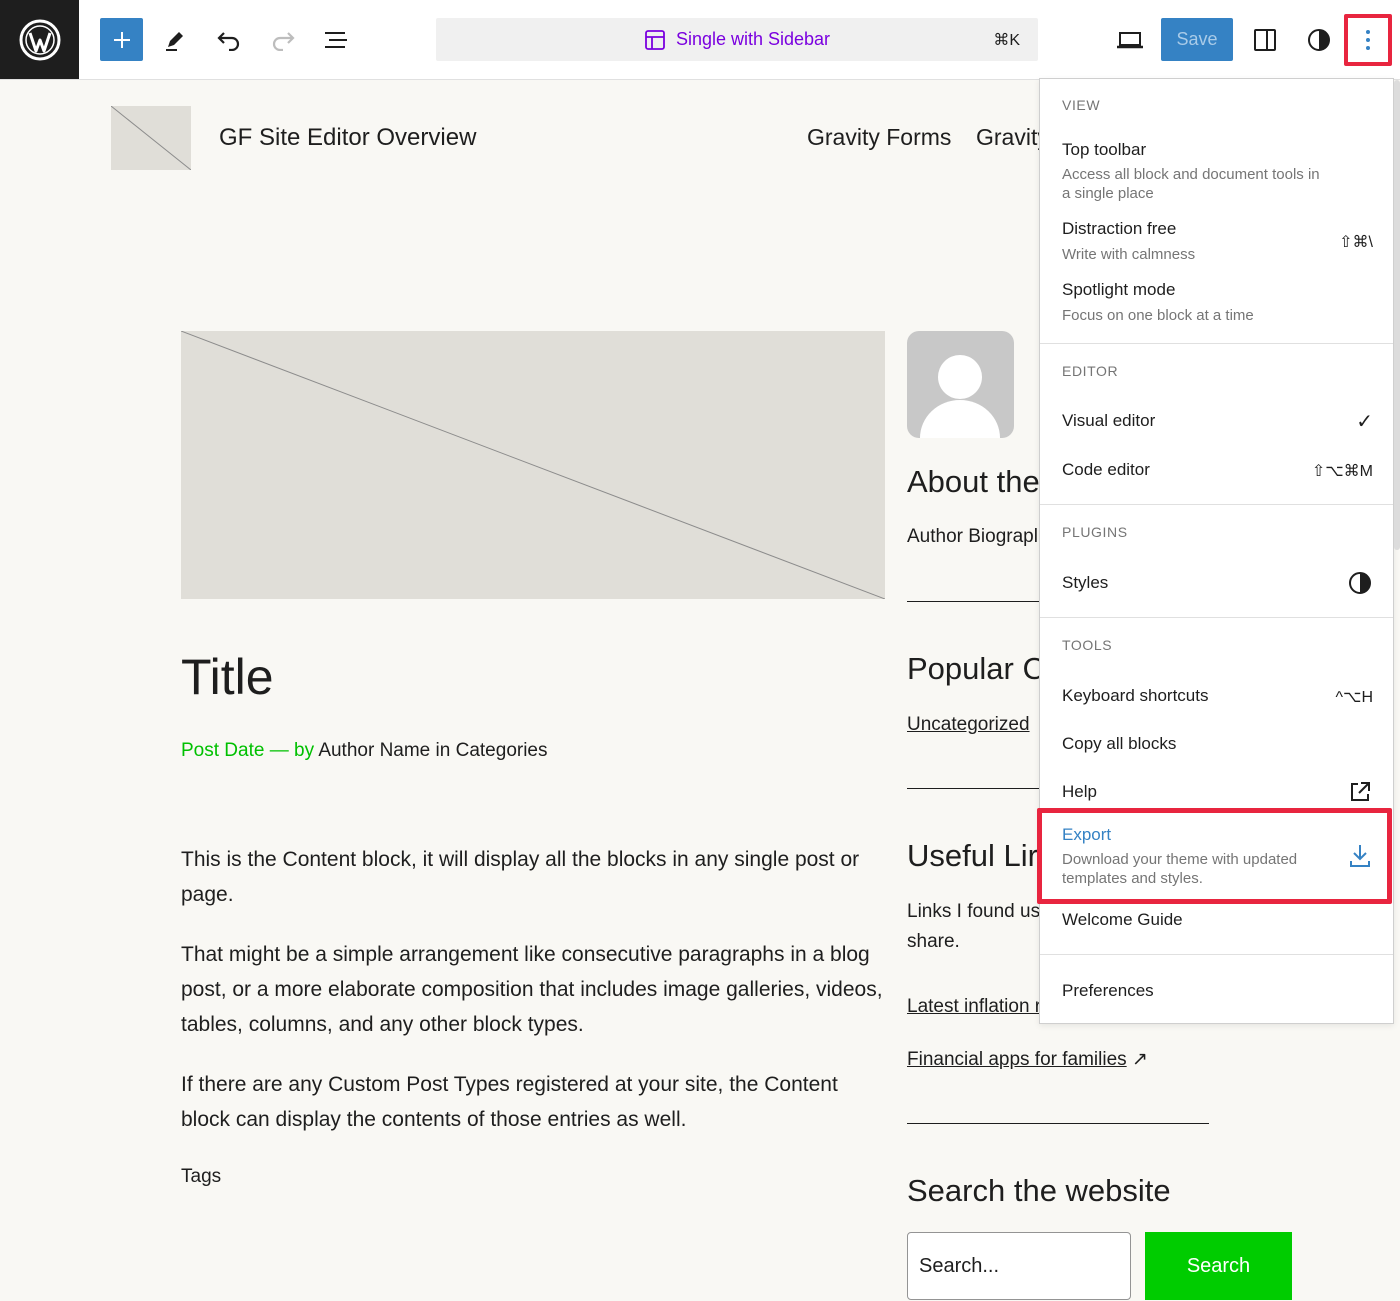 The image size is (1400, 1301). What do you see at coordinates (1119, 744) in the screenshot?
I see `menu-item-copy-all-blocks: Copy all blocks` at bounding box center [1119, 744].